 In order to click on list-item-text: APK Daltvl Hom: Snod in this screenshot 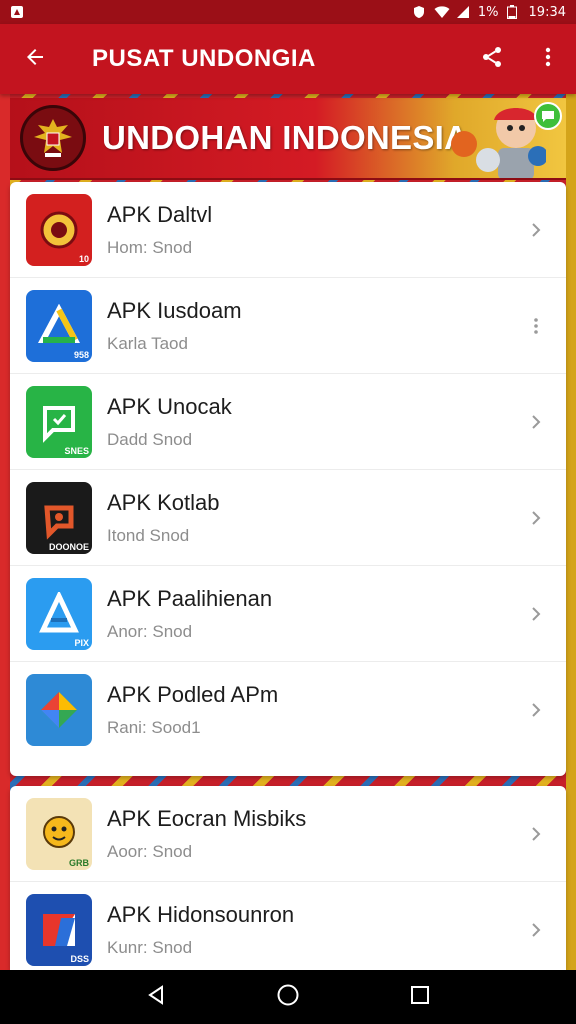, I will do `click(306, 230)`.